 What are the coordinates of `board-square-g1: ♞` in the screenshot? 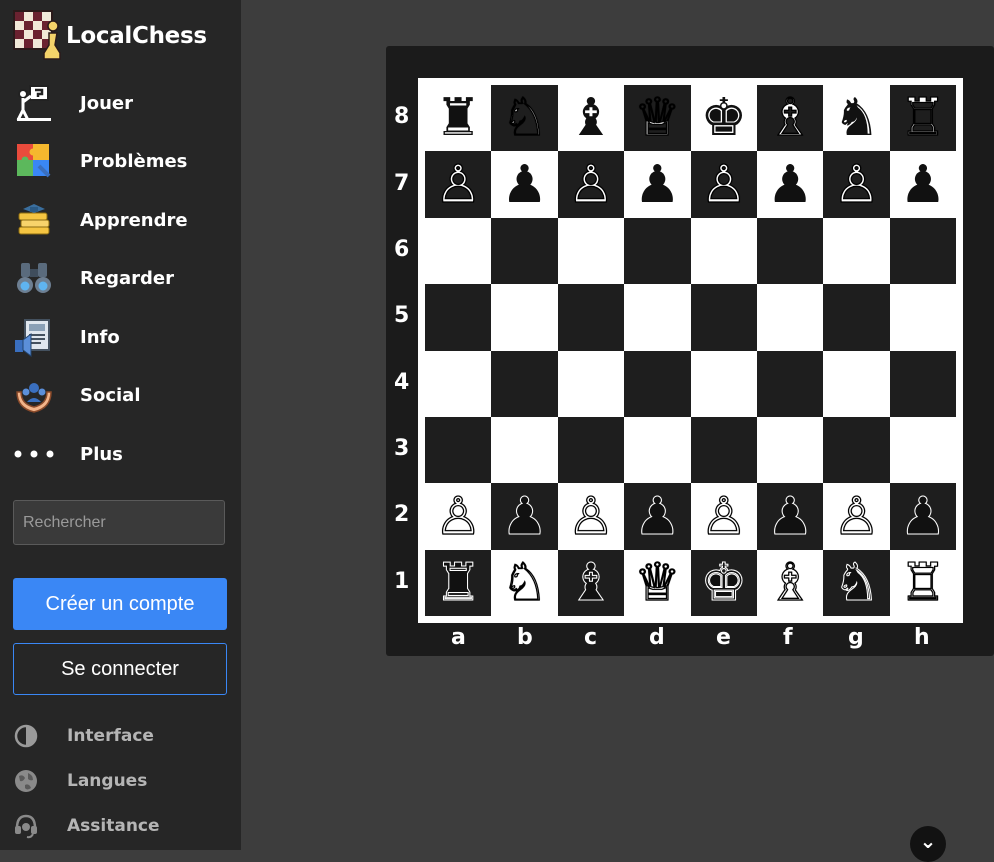 It's located at (856, 583).